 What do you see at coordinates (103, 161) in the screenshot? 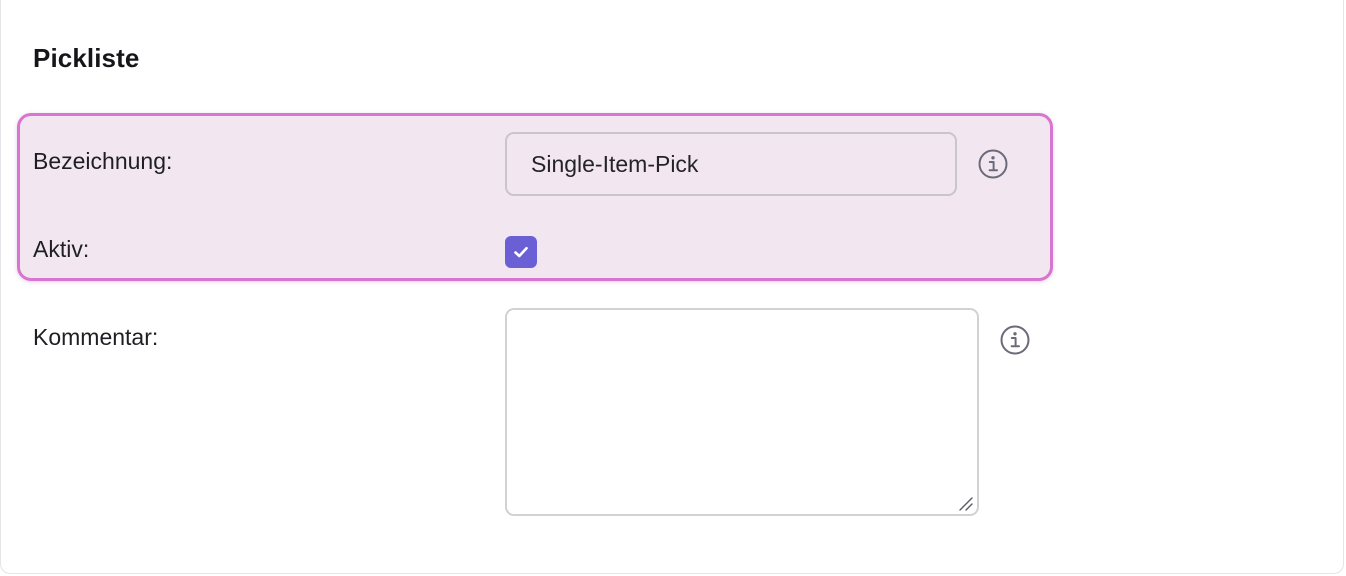
I see `name-label: Bezeichnung:` at bounding box center [103, 161].